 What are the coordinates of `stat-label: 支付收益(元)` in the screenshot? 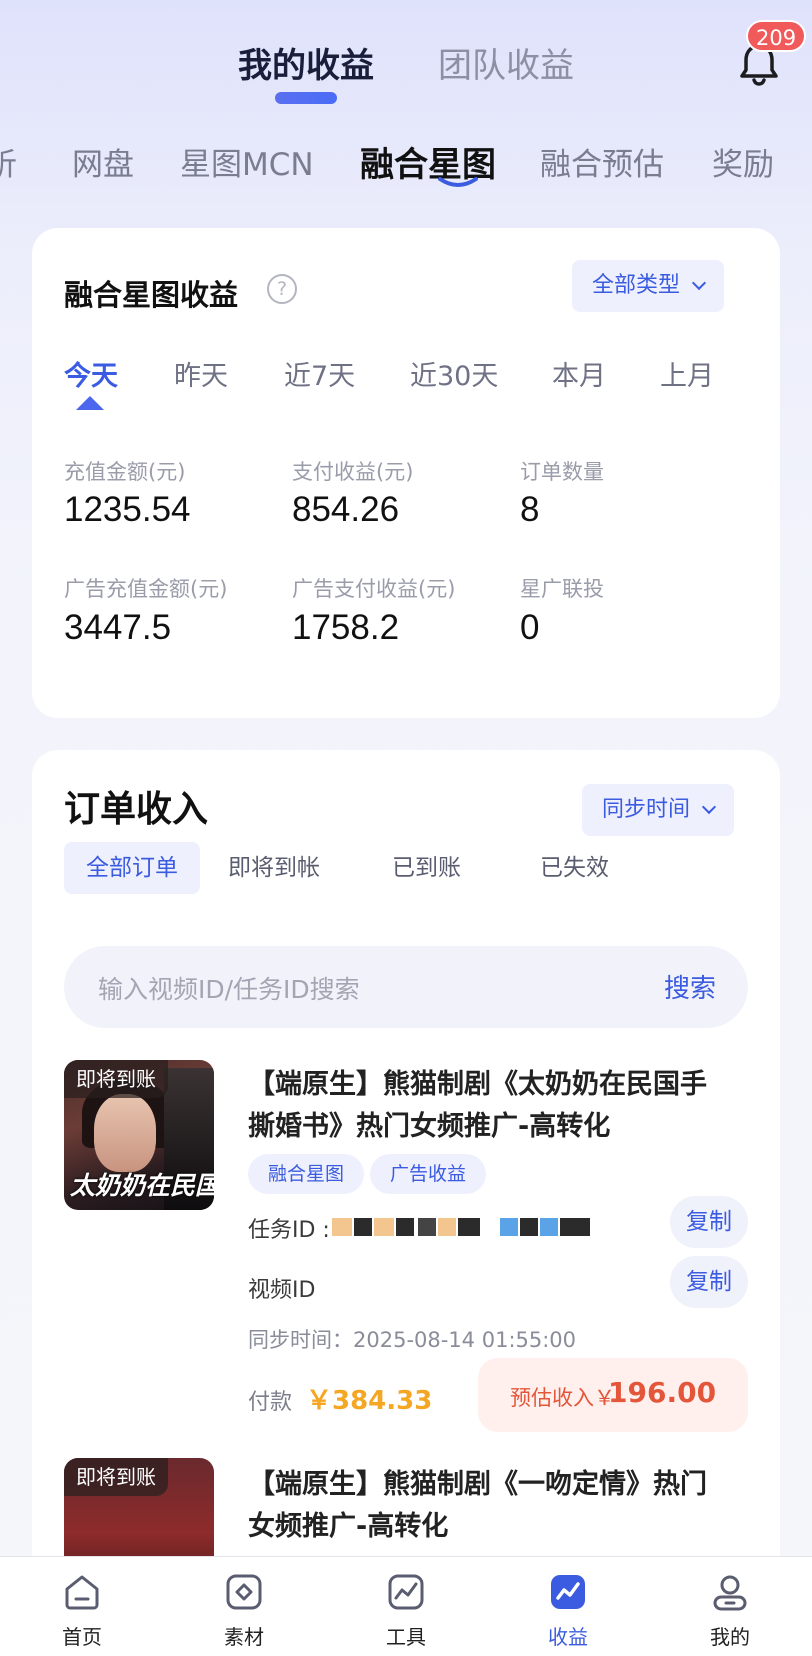 It's located at (353, 472).